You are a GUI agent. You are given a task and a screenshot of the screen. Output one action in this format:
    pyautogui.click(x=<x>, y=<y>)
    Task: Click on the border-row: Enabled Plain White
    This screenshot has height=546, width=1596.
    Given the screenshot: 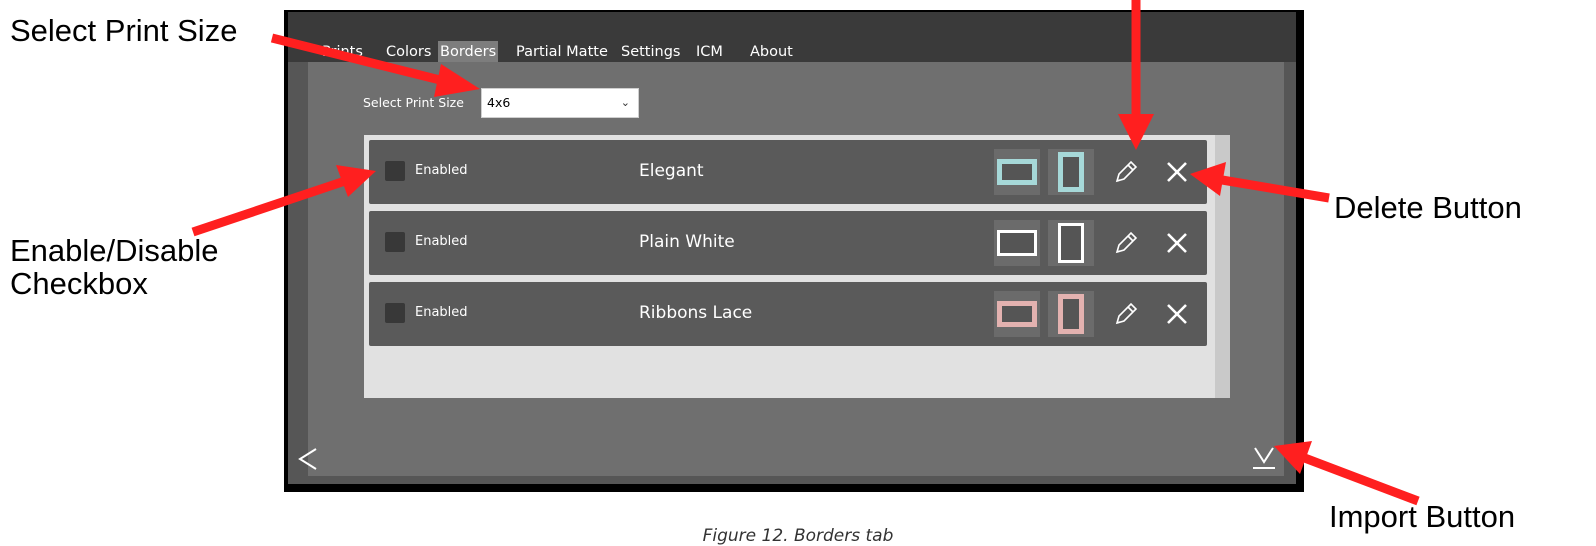 What is the action you would take?
    pyautogui.click(x=788, y=243)
    